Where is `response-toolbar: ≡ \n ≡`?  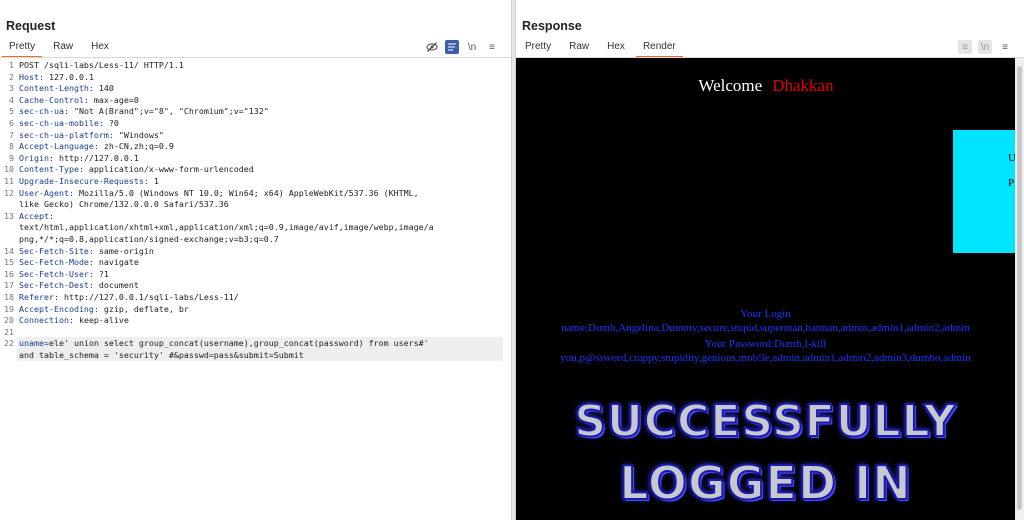 response-toolbar: ≡ \n ≡ is located at coordinates (985, 47).